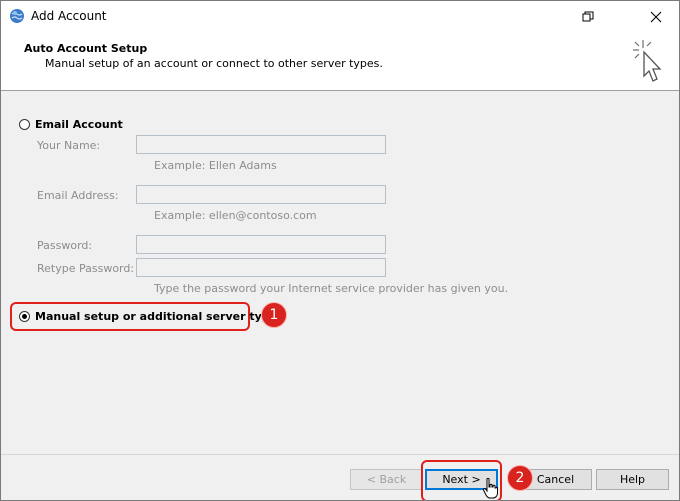  Describe the element at coordinates (69, 145) in the screenshot. I see `your-name-label: Your Name:` at that location.